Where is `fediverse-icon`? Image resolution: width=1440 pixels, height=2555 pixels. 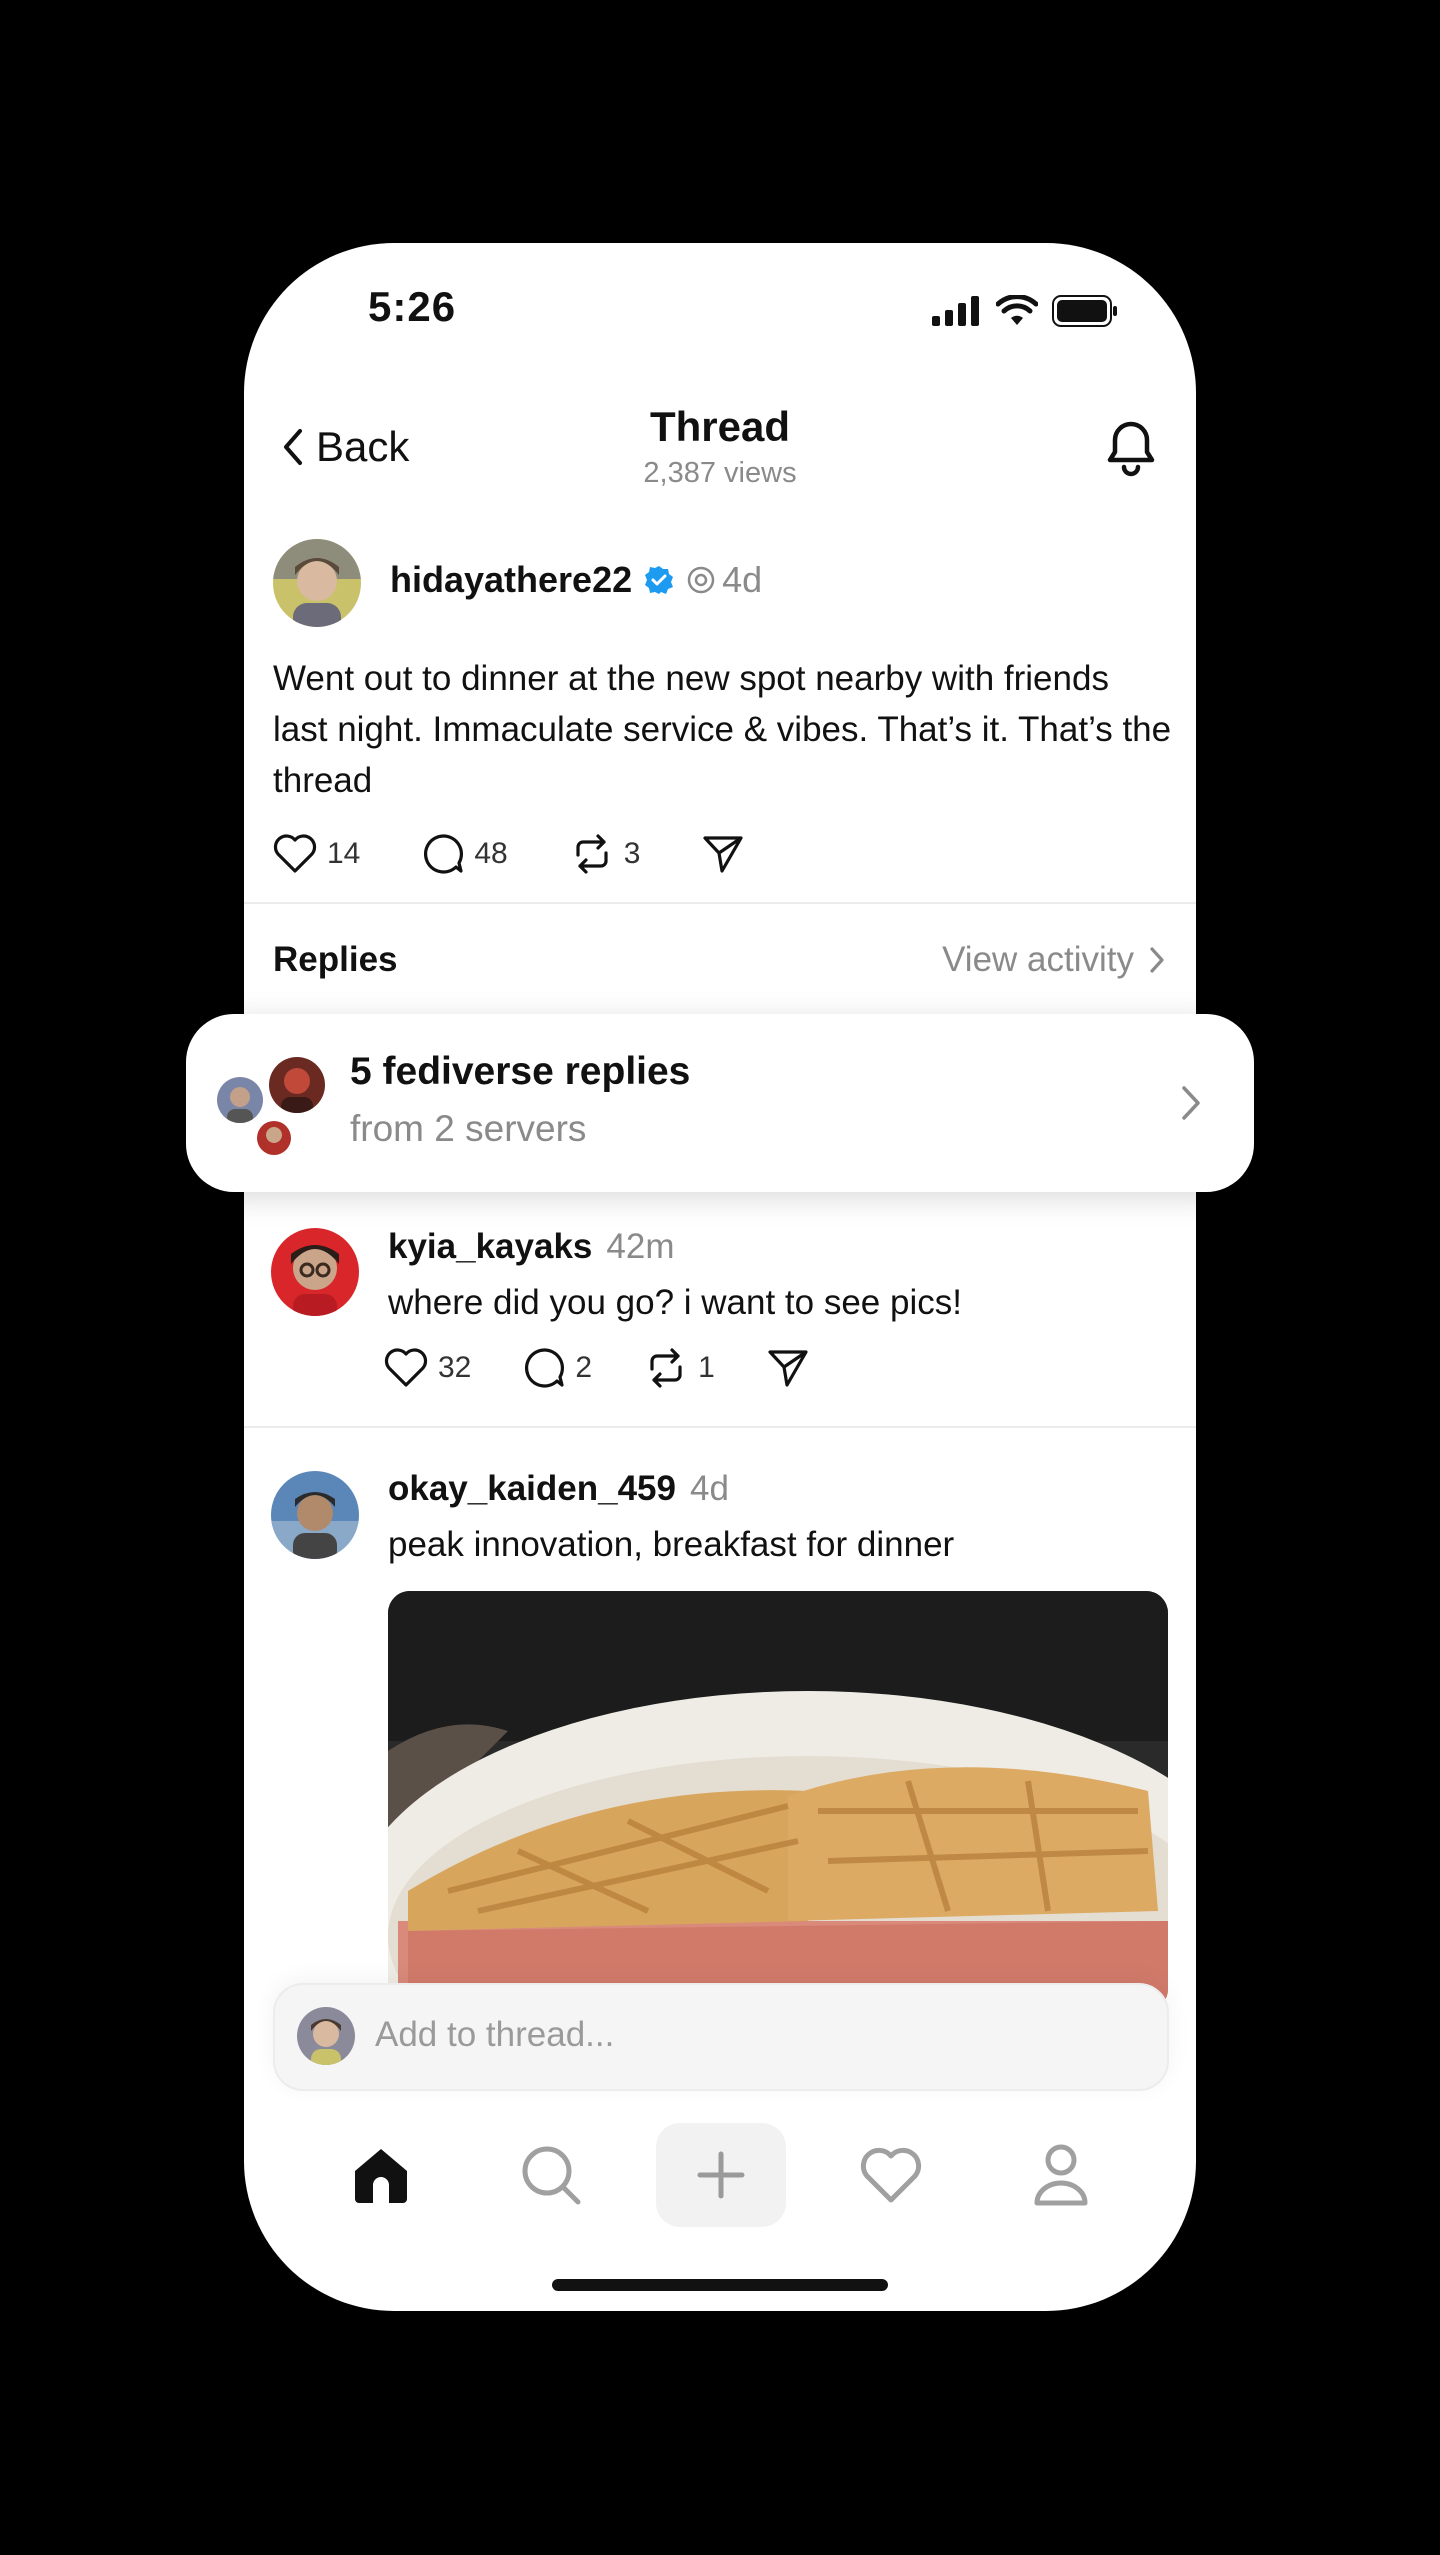 fediverse-icon is located at coordinates (701, 580).